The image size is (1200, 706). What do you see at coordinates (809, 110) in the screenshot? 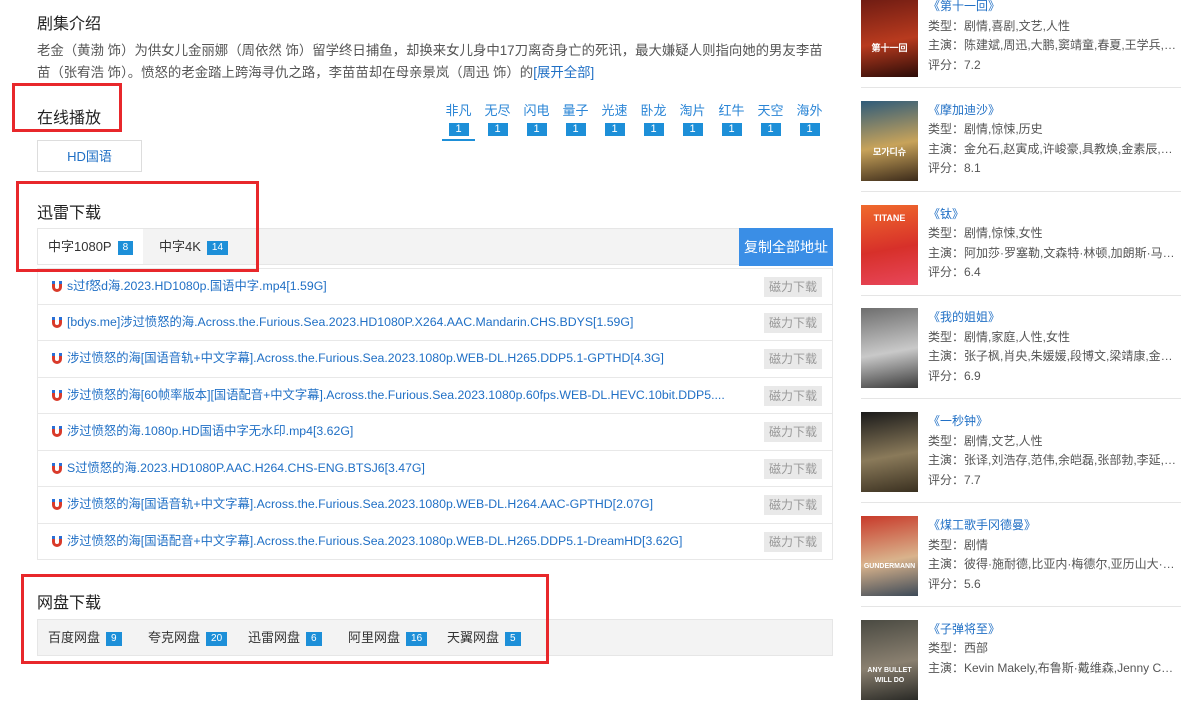
I see `play-source-name: 海外` at bounding box center [809, 110].